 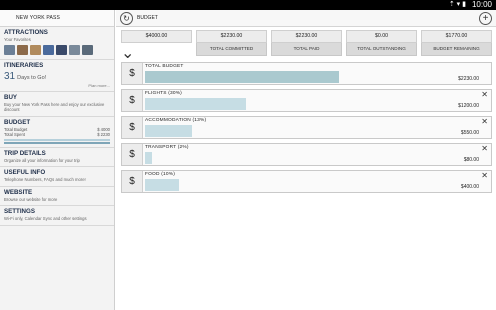 I want to click on summary-card: $4000.00⌄TOTAL BUDGET, so click(x=156, y=53).